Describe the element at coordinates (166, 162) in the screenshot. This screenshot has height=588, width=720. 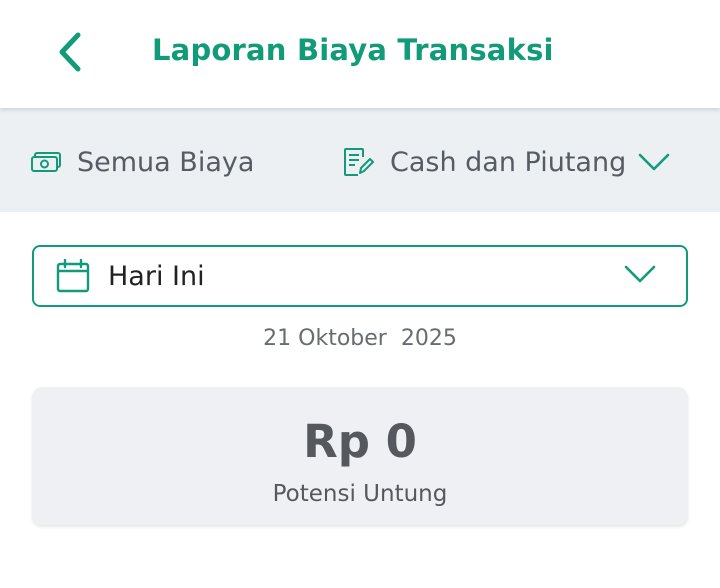
I see `cost-filter-label: Semua Biaya` at that location.